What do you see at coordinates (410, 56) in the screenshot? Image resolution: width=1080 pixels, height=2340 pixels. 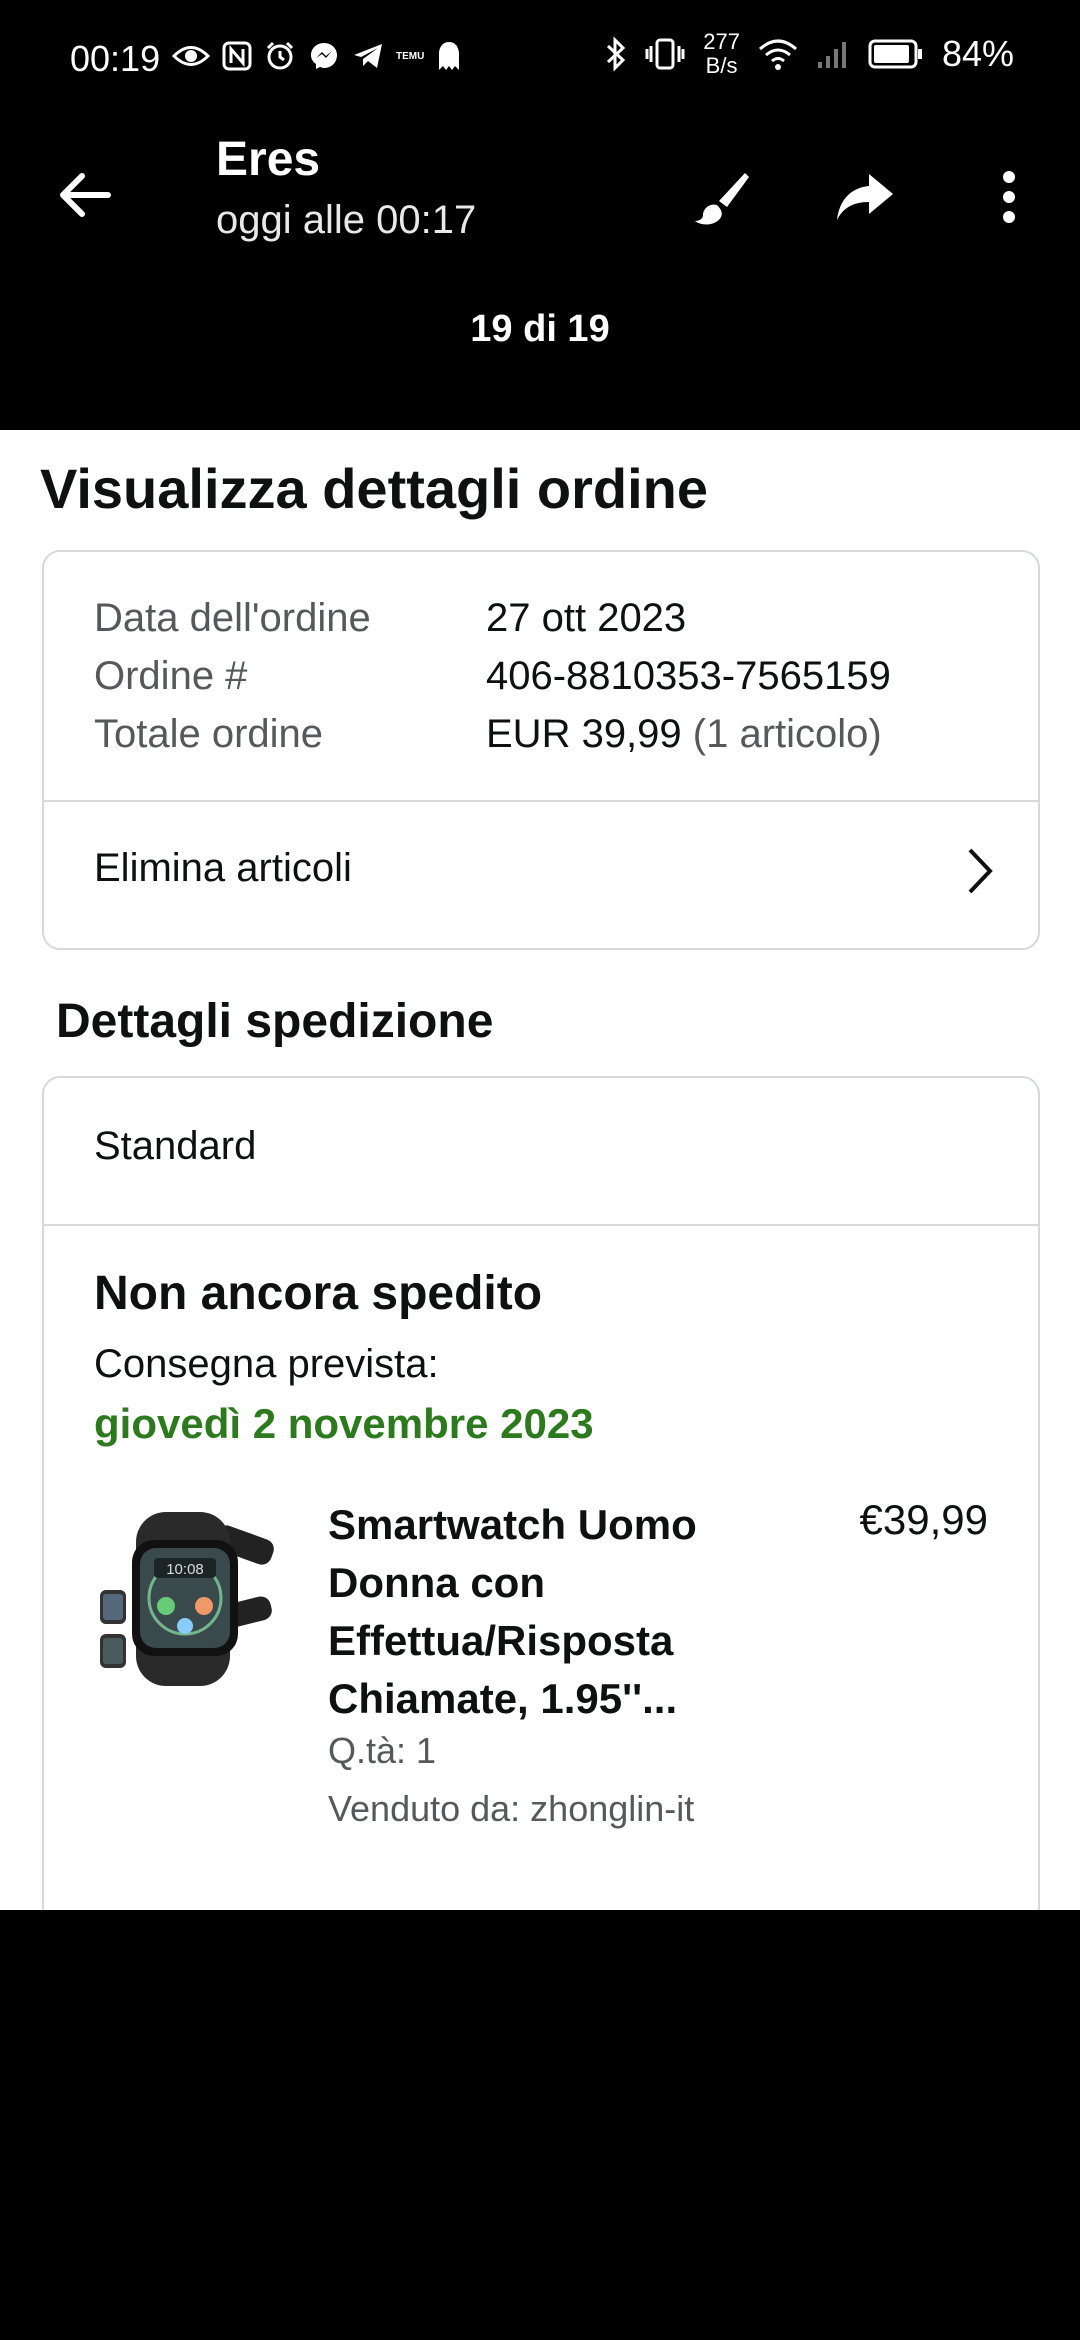 I see `temu-icon: TEMU` at bounding box center [410, 56].